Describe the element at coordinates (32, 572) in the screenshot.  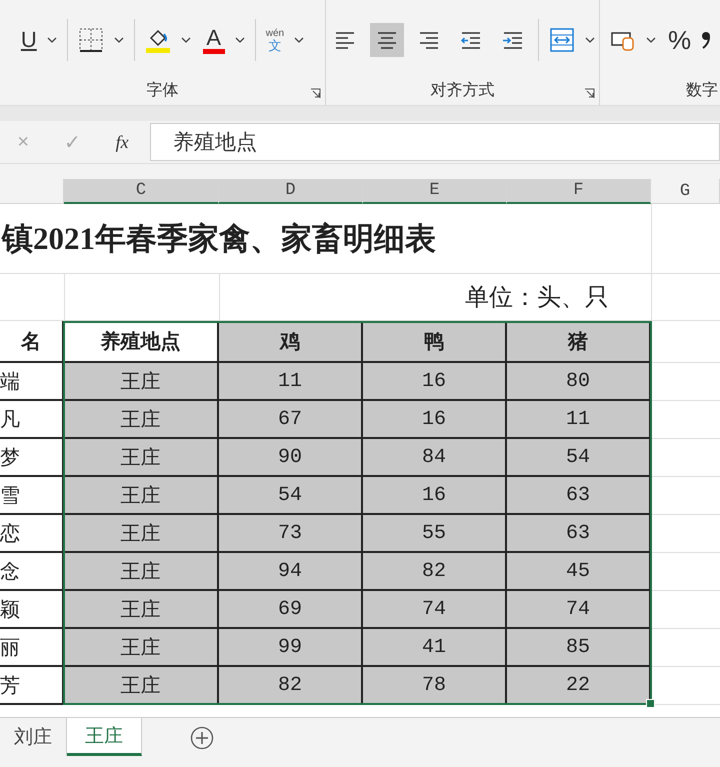
I see `table-cell: 念` at that location.